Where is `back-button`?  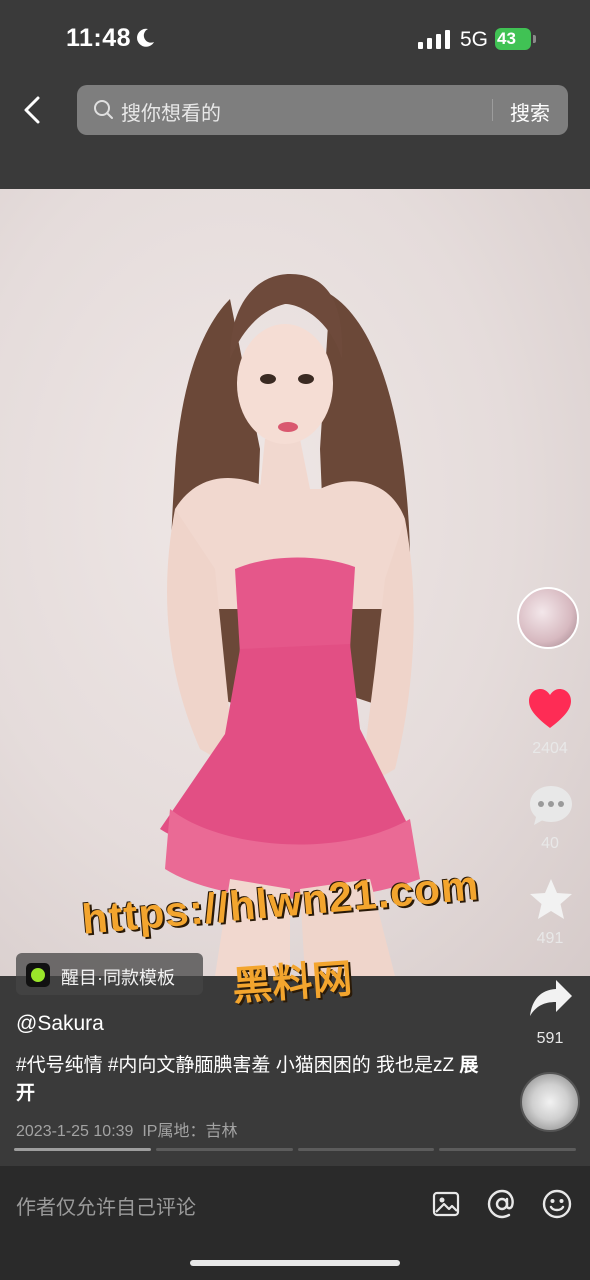 back-button is located at coordinates (34, 110).